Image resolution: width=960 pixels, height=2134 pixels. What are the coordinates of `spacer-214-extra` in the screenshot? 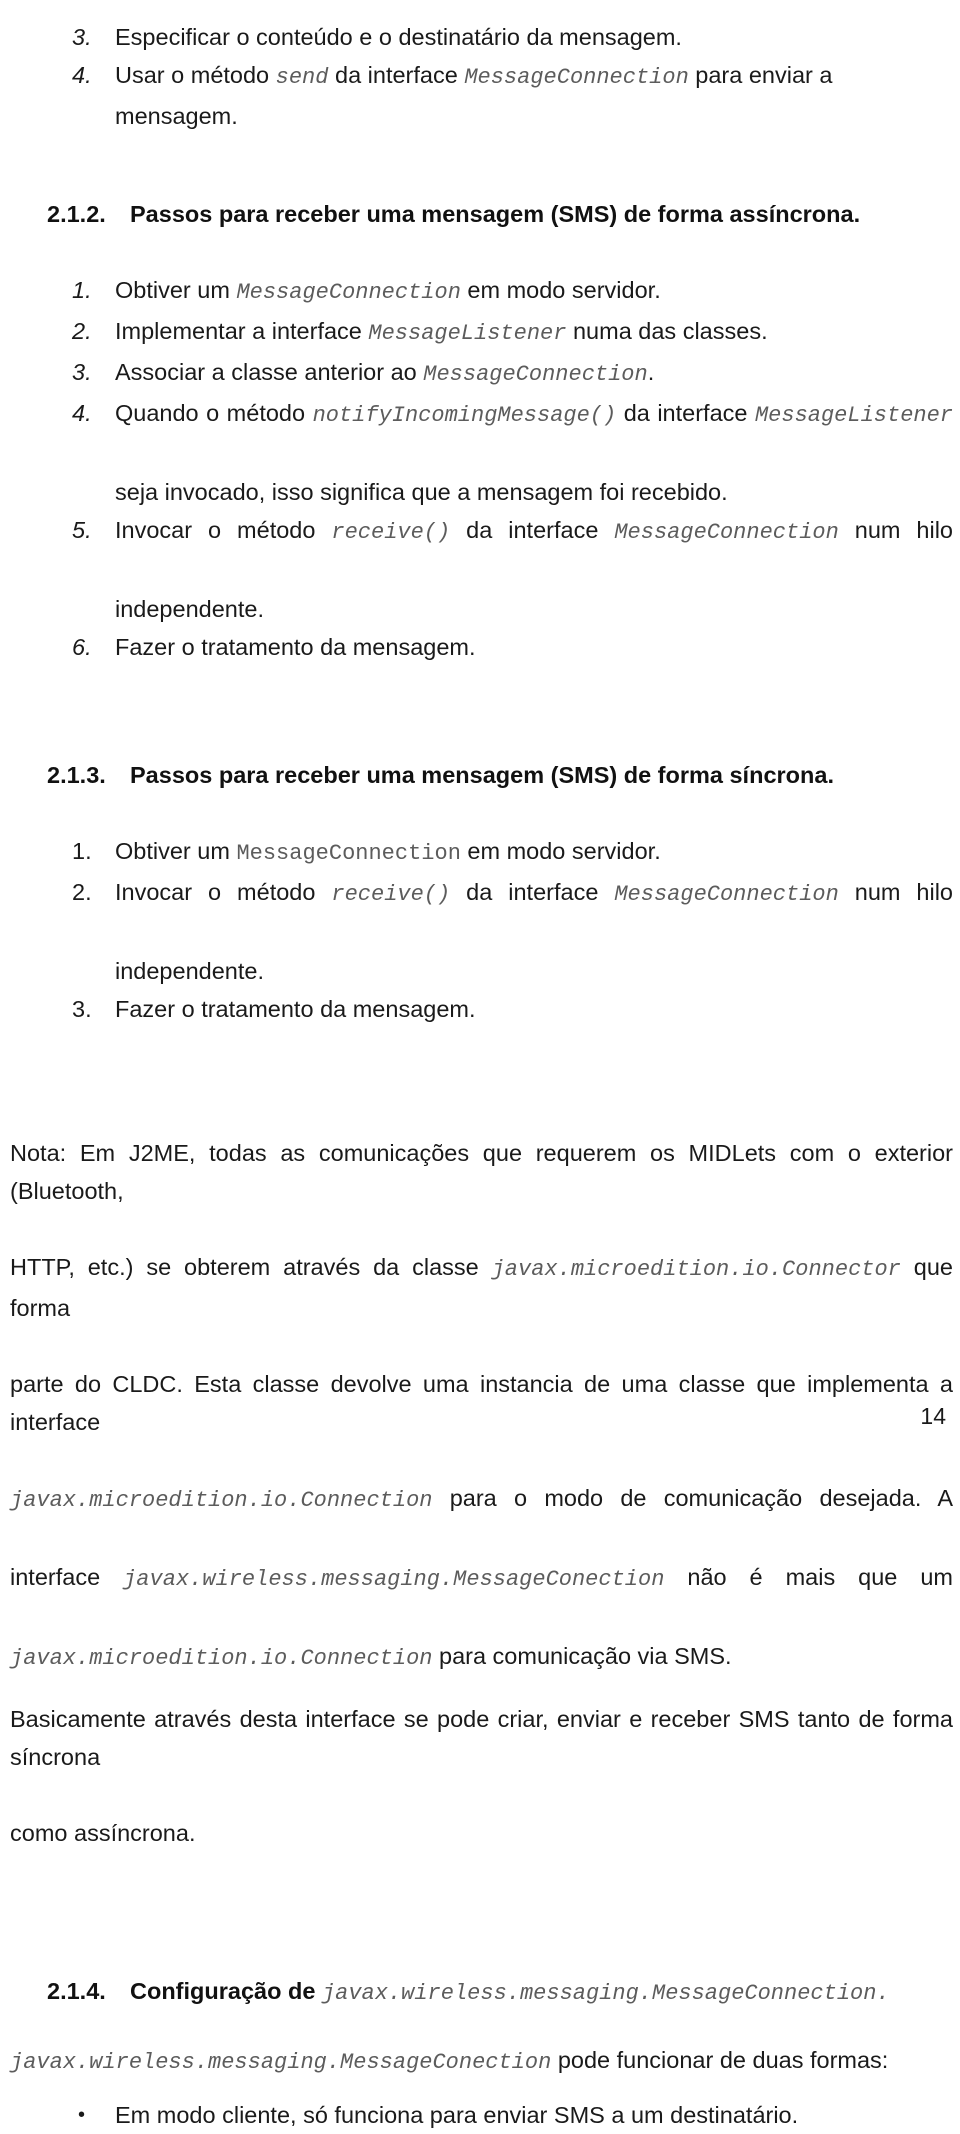 It's located at (480, 1959).